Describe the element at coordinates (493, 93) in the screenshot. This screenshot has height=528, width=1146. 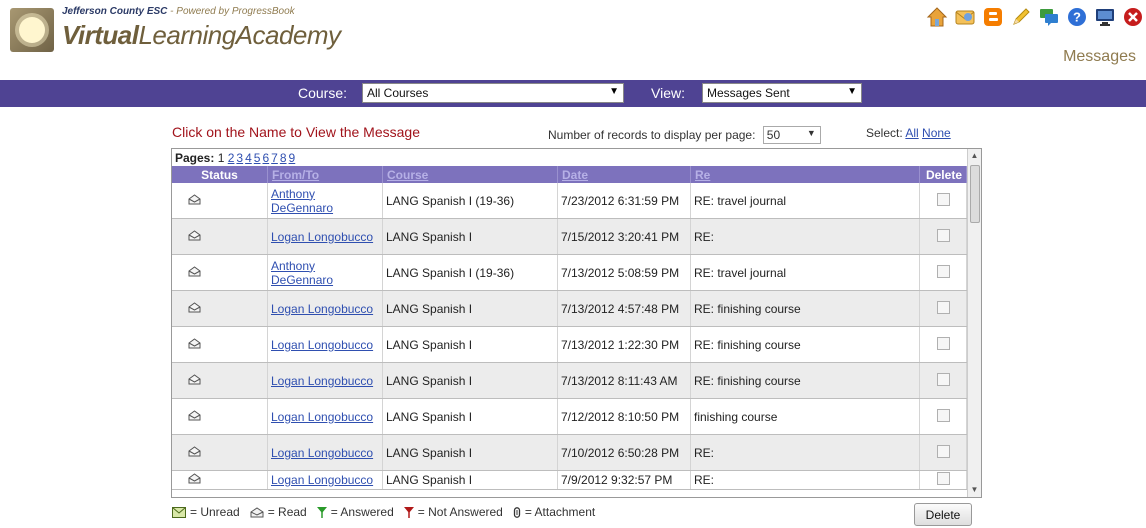
I see `course-select: All Courses ▼` at that location.